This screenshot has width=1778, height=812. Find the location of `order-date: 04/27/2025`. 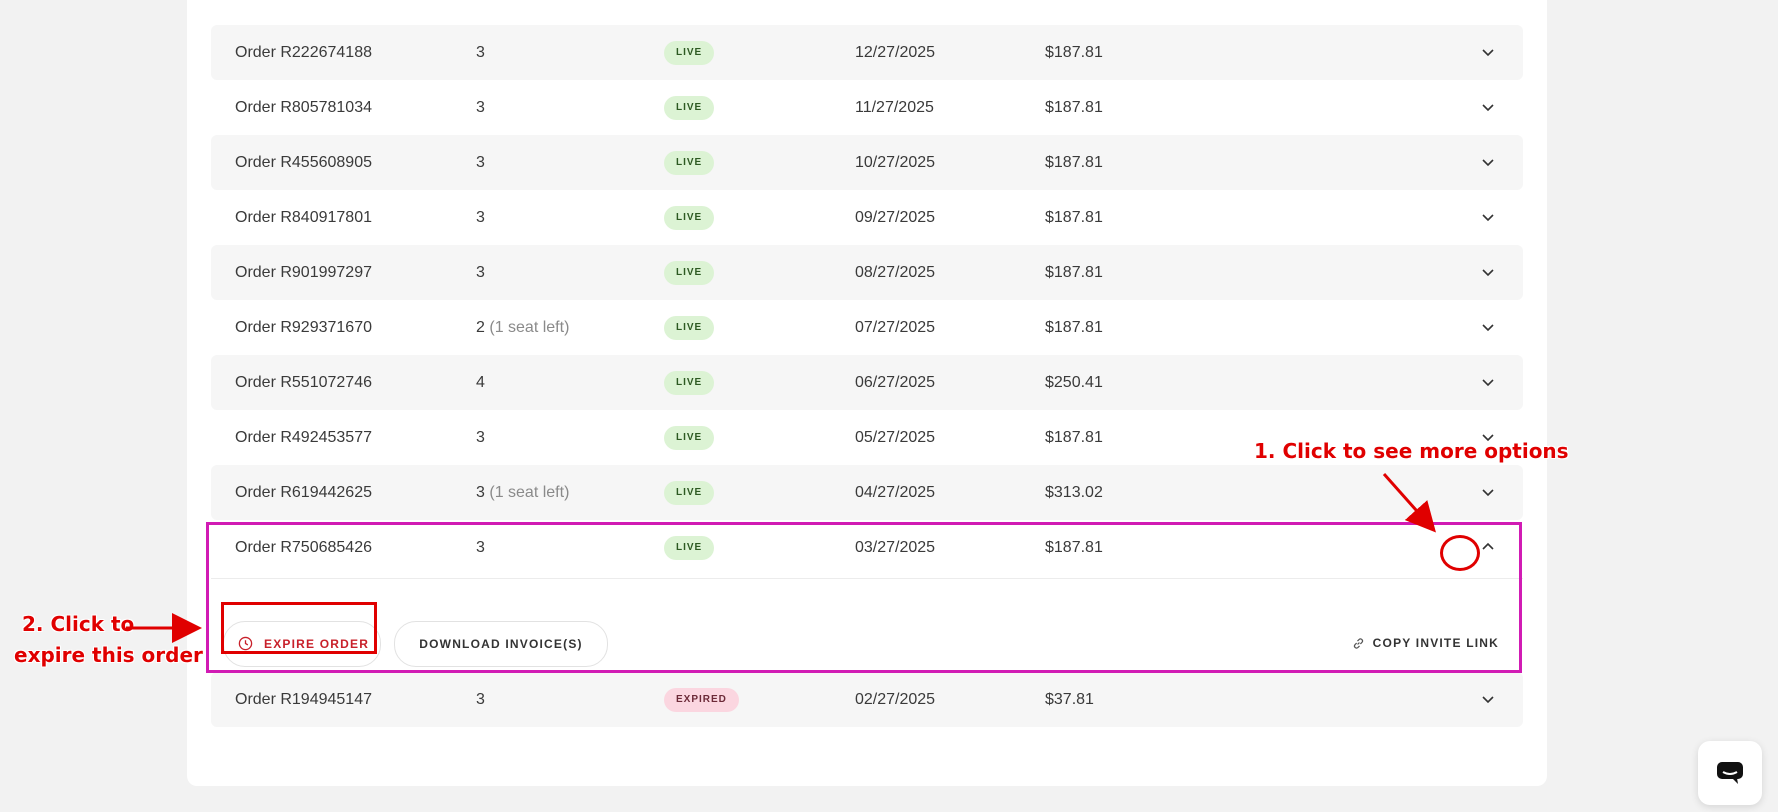

order-date: 04/27/2025 is located at coordinates (895, 492).